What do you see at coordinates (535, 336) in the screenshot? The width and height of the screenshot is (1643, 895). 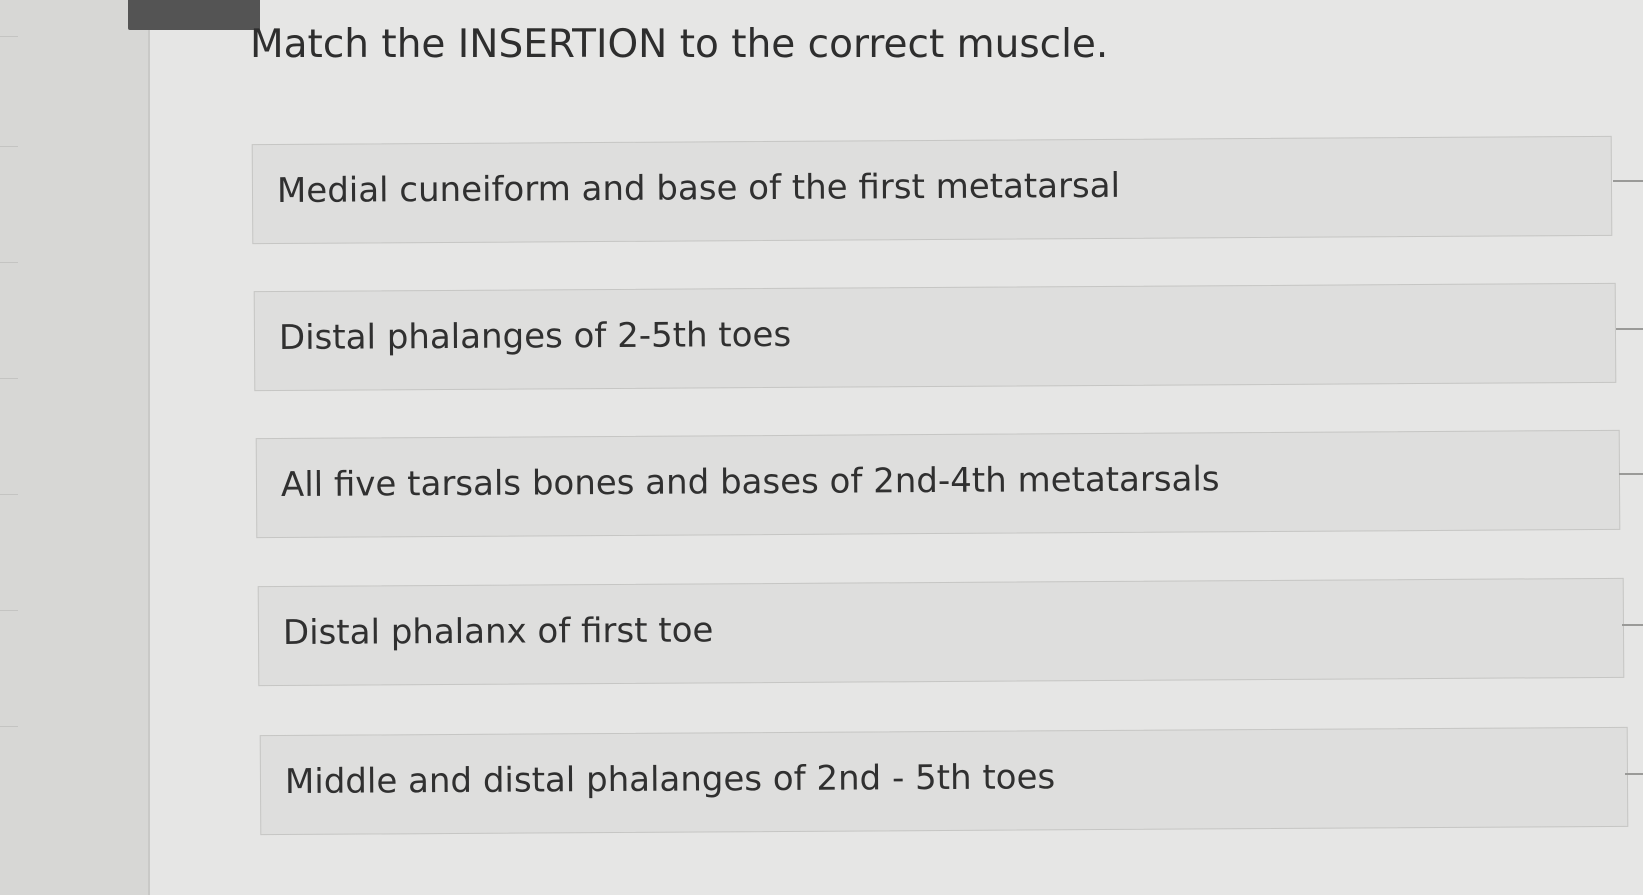 I see `answer-label: Distal phalanges of 2-5th toes` at bounding box center [535, 336].